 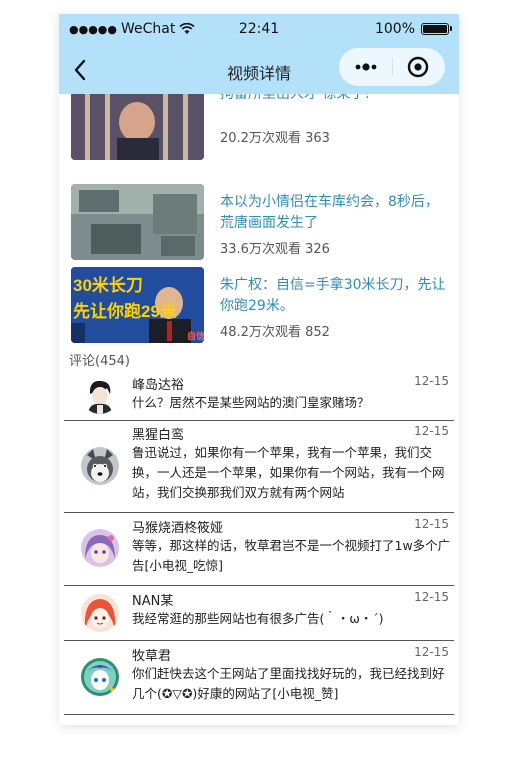 I want to click on video-thumbnail: 30米长刀 先让你跑29米 自信, so click(x=137, y=305).